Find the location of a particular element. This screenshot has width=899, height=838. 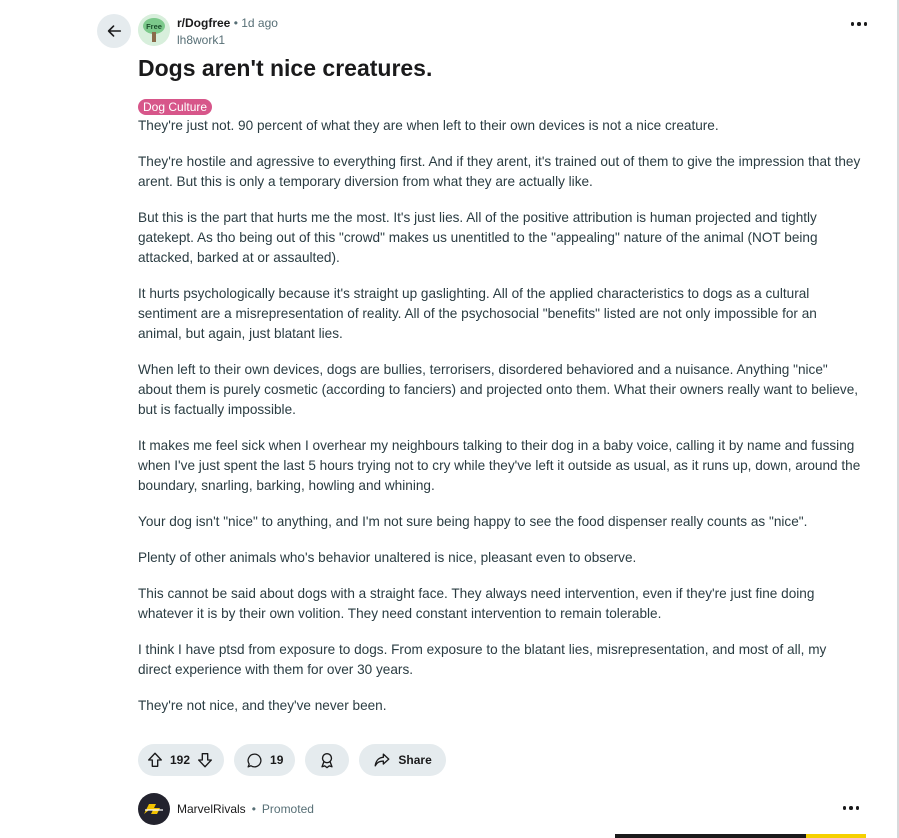

promoted-avatar is located at coordinates (154, 809).